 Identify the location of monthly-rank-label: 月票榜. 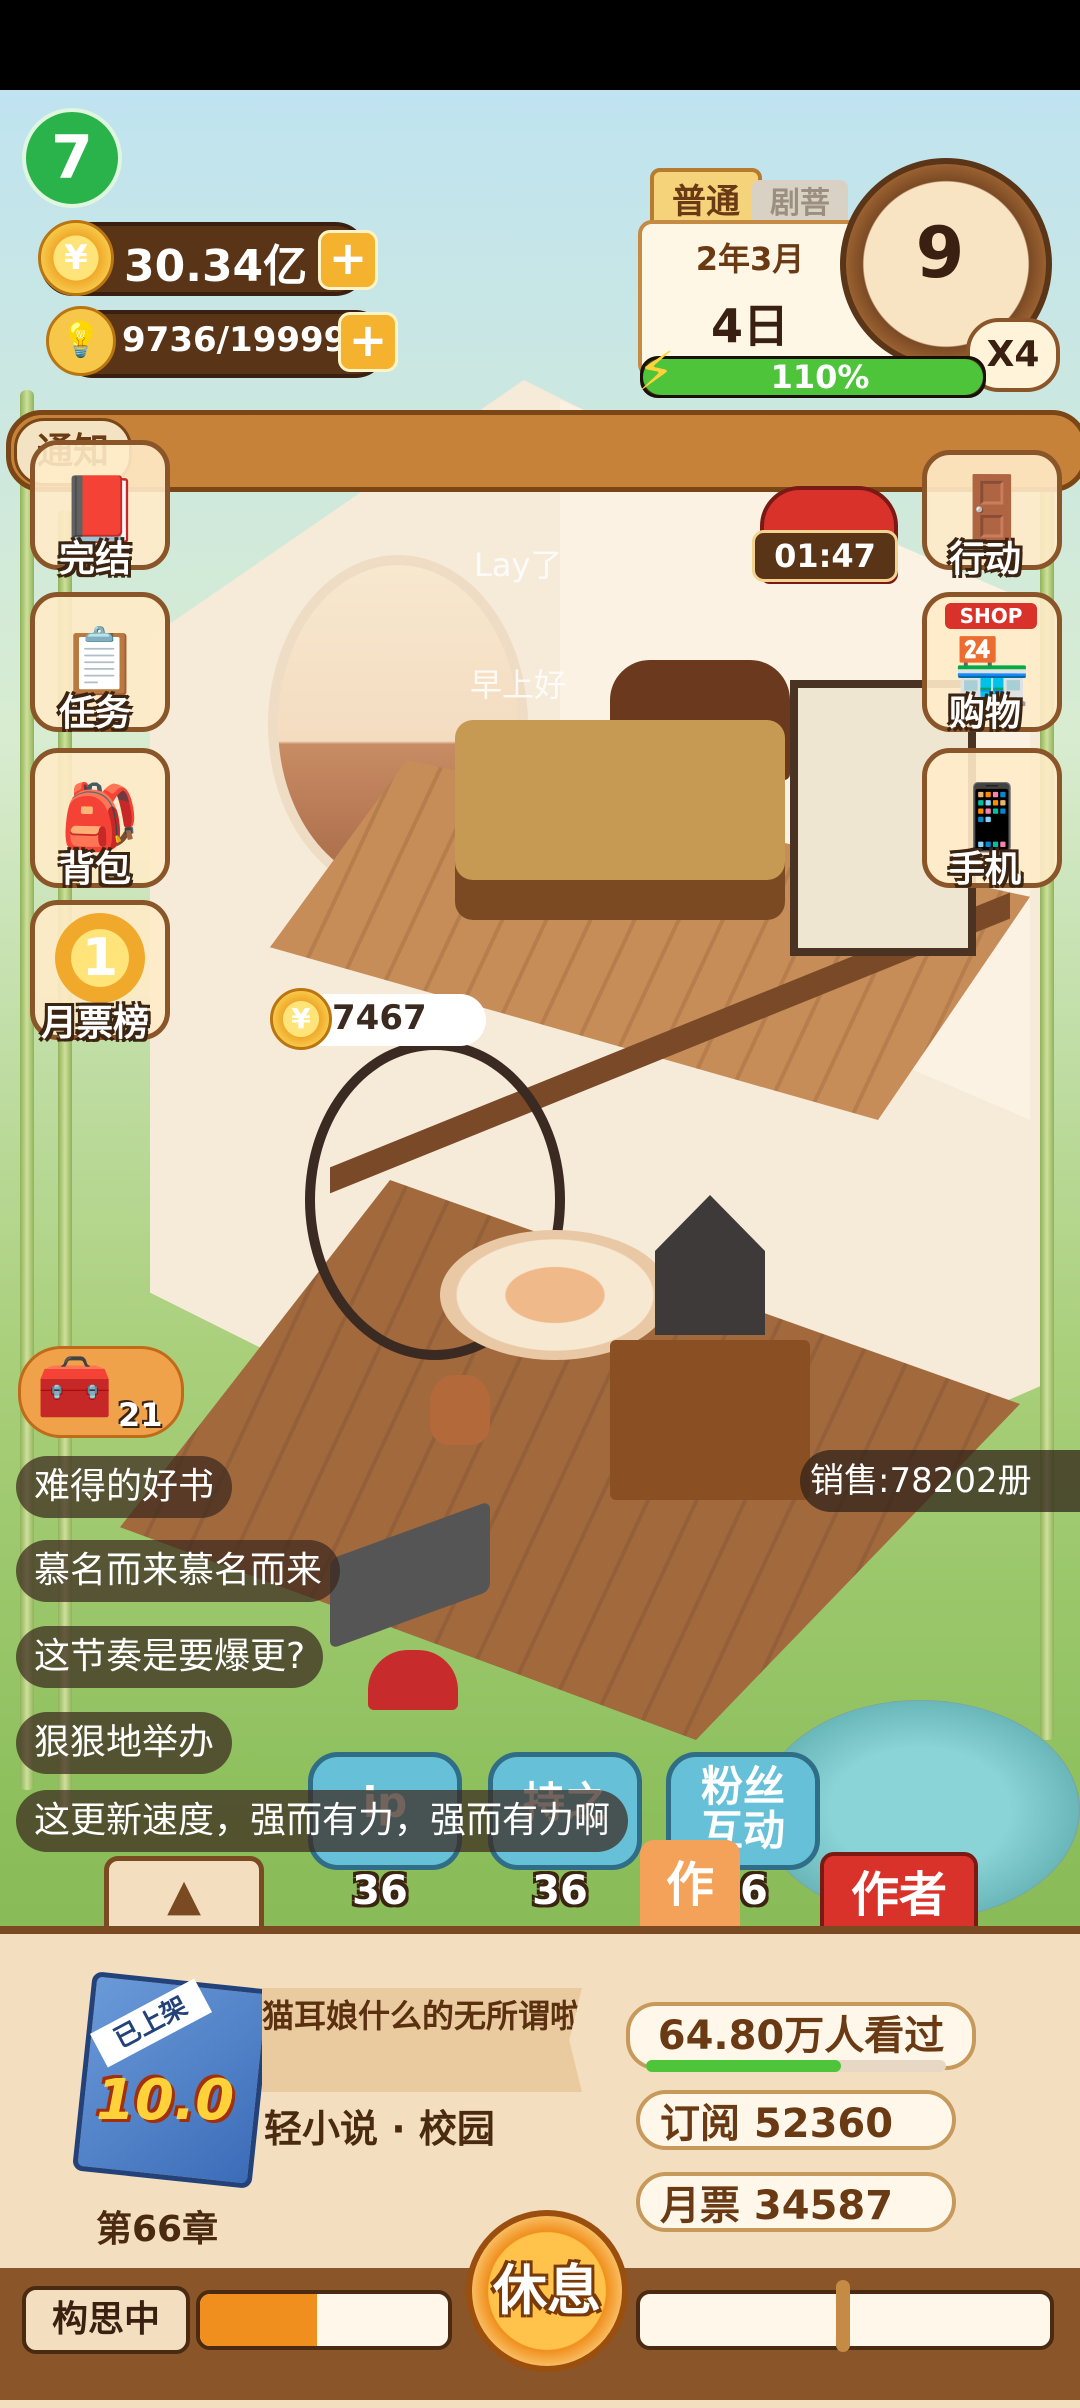
(94, 1023).